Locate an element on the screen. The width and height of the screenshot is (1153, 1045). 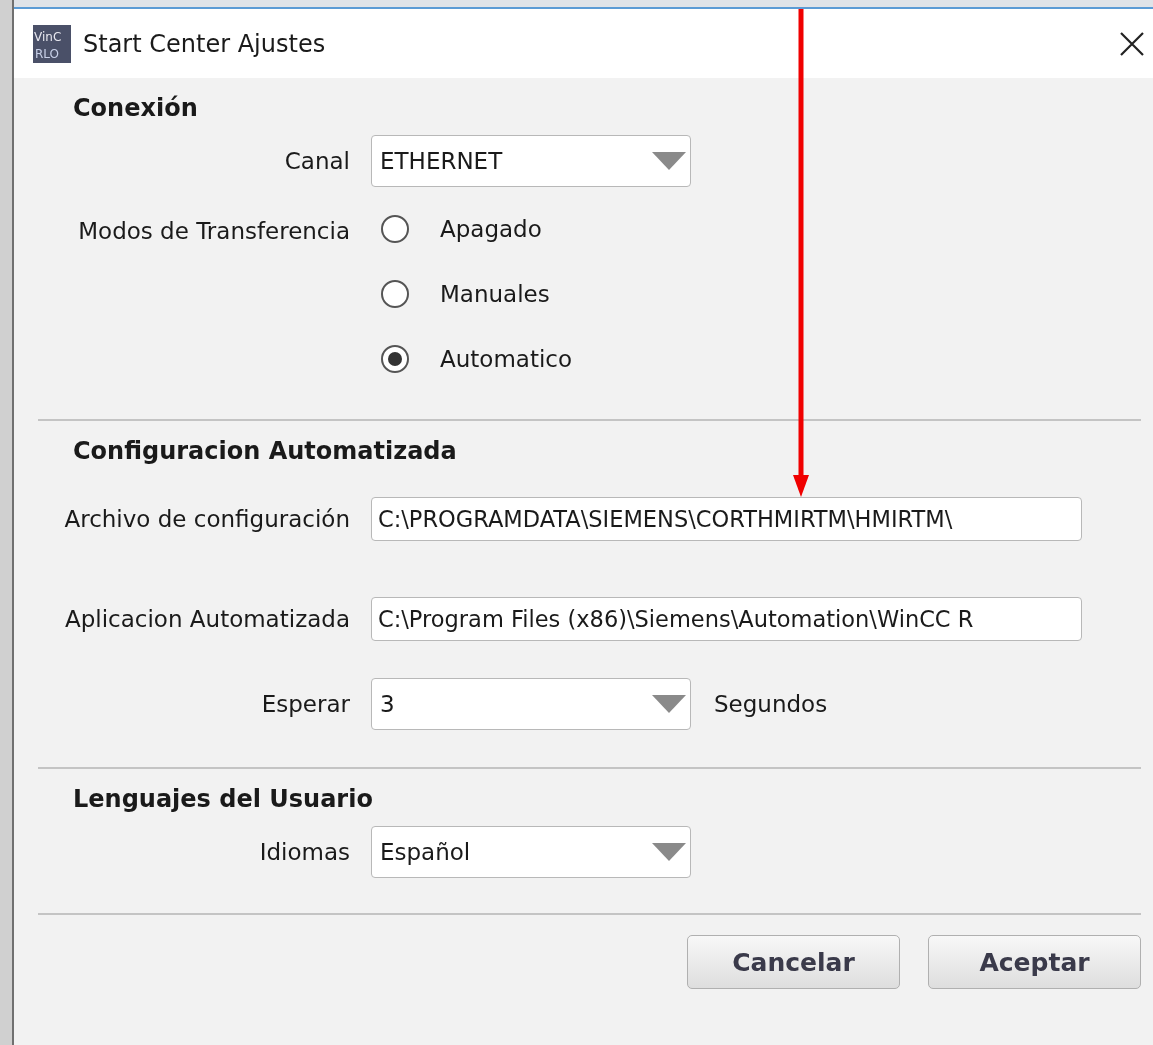
field-label: Idiomas is located at coordinates (304, 852).